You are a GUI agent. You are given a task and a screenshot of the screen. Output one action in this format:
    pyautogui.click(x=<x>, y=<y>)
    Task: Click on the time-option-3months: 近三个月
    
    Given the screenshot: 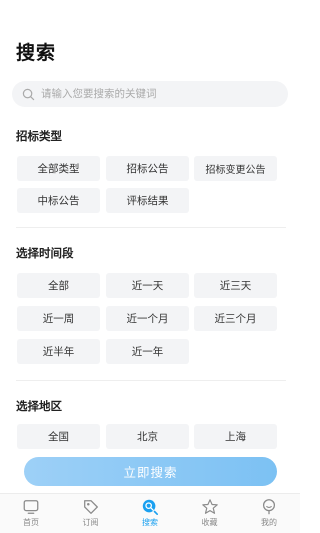 What is the action you would take?
    pyautogui.click(x=235, y=318)
    